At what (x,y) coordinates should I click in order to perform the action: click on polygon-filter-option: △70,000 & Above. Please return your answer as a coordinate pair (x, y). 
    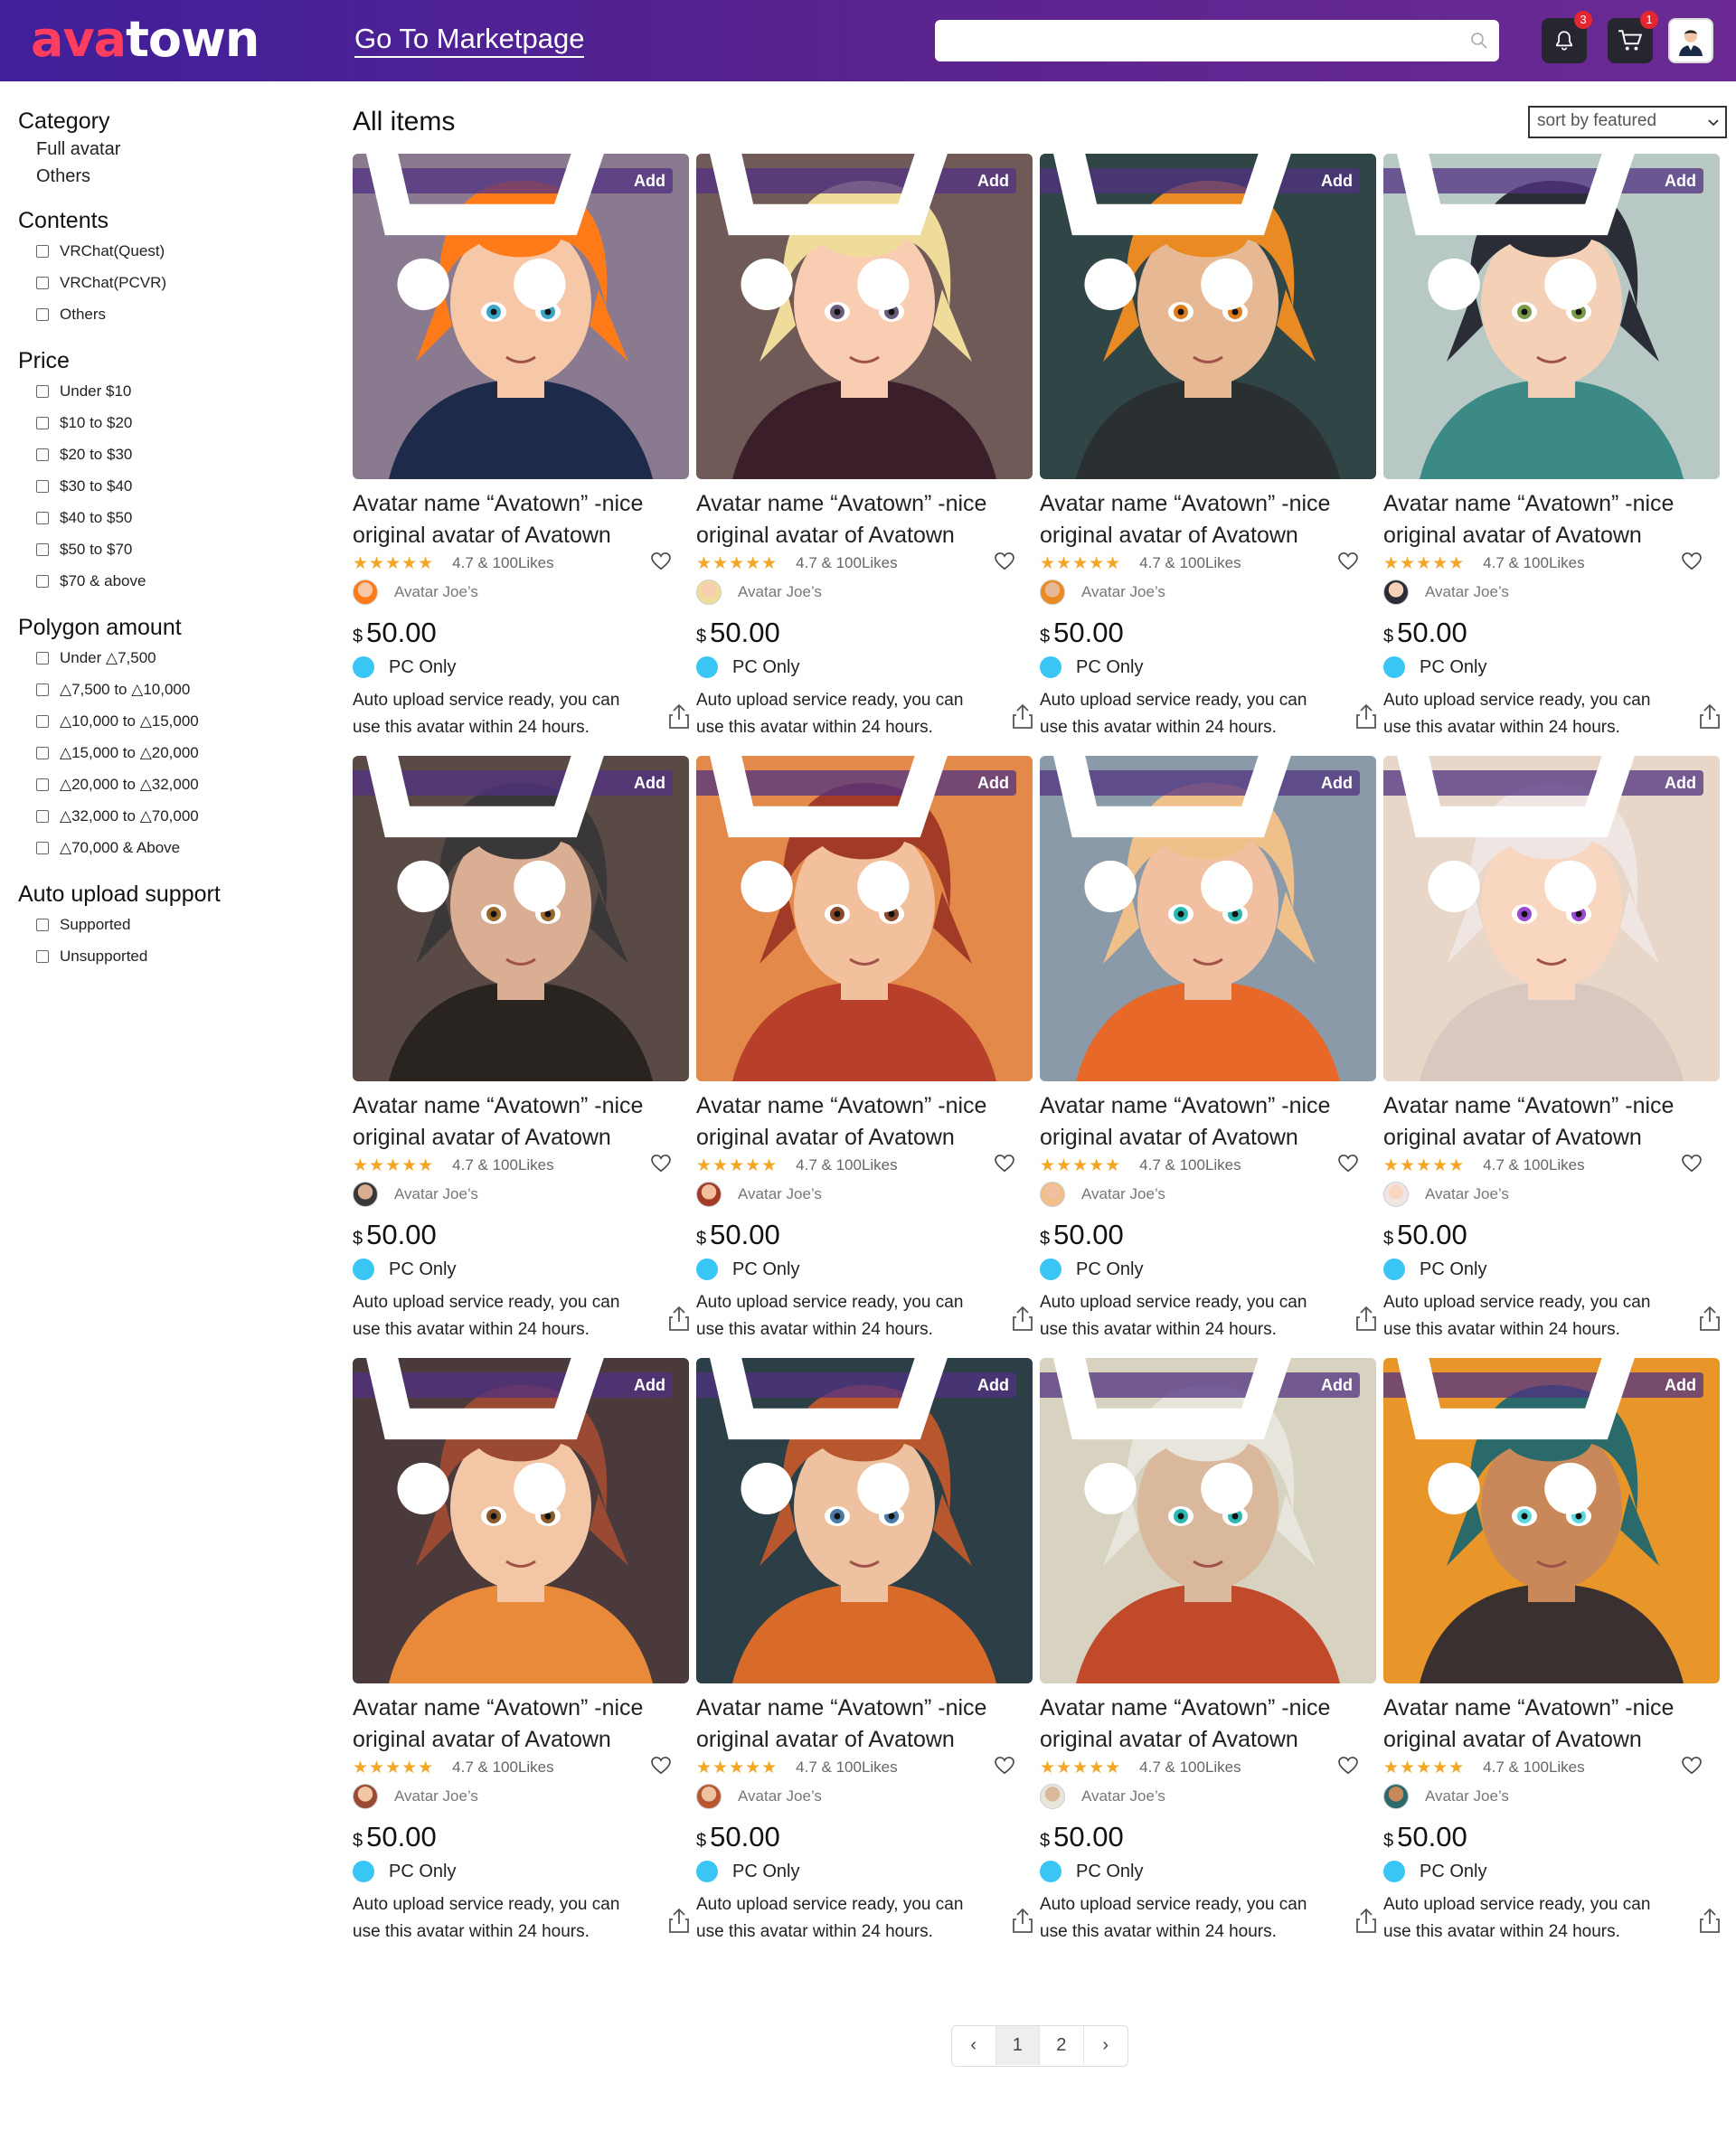
    Looking at the image, I should click on (176, 847).